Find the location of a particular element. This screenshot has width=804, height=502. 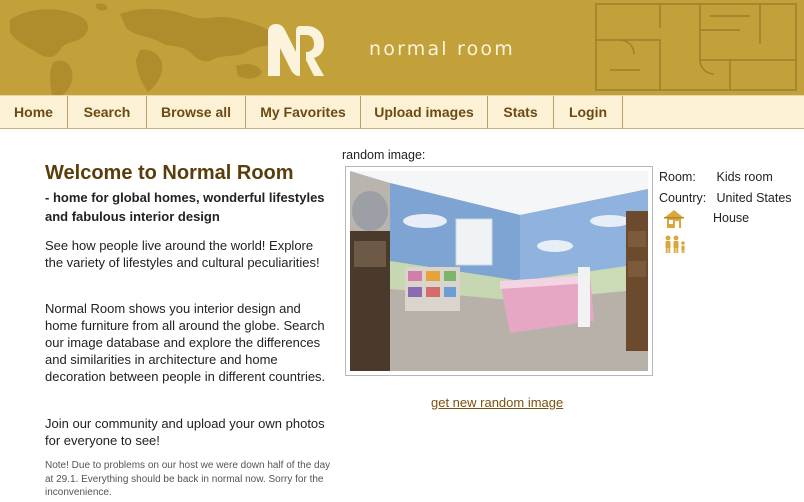

nav-stats: Stats is located at coordinates (521, 112).